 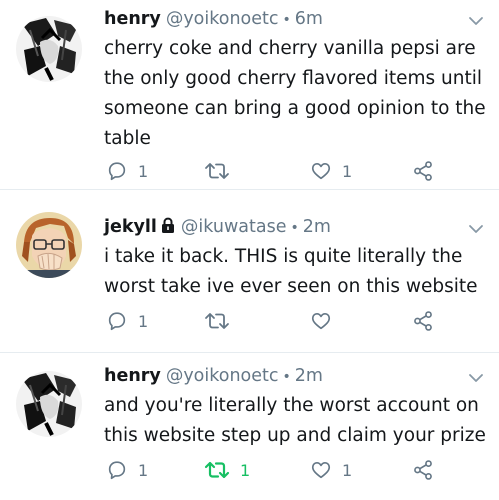 I want to click on tweet-header: henry @yoikonoetc • 6m, so click(x=281, y=19).